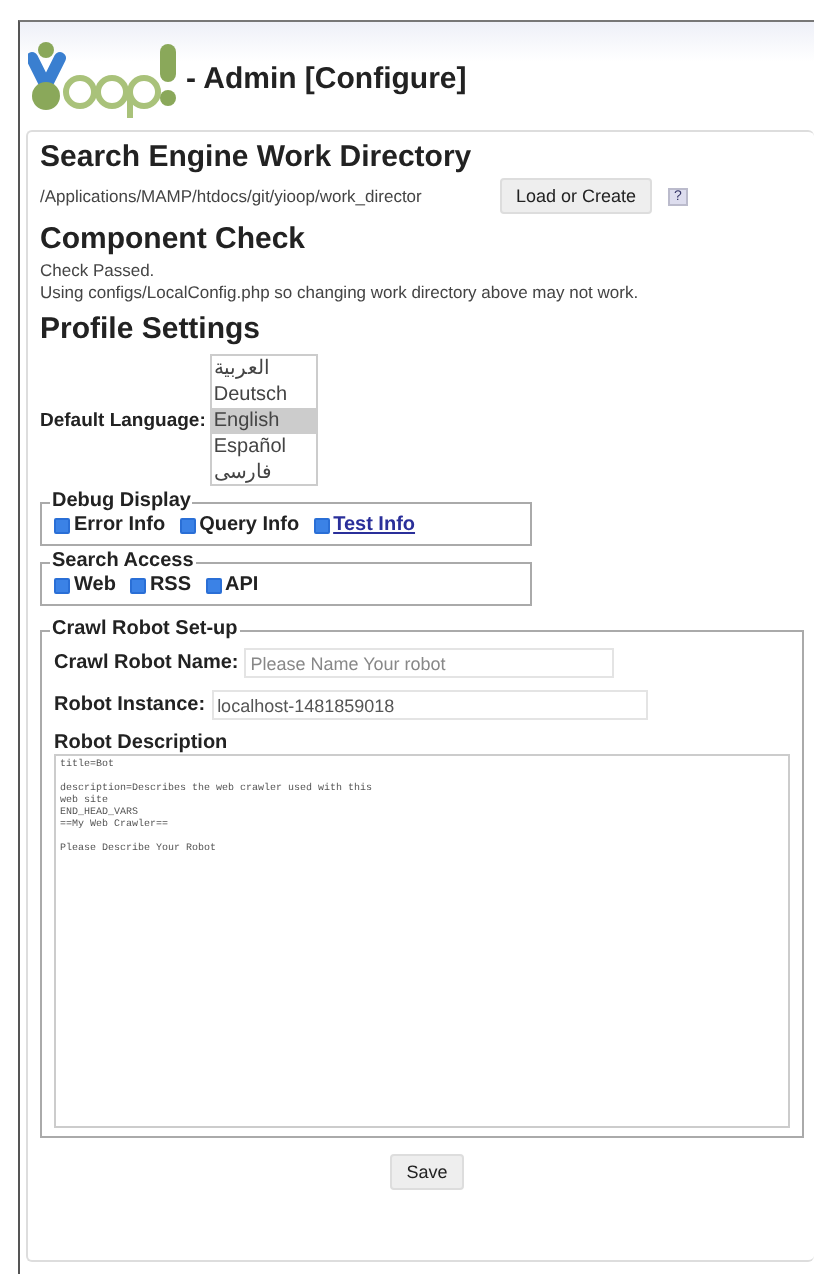  I want to click on checkbox-label: RSS, so click(170, 585).